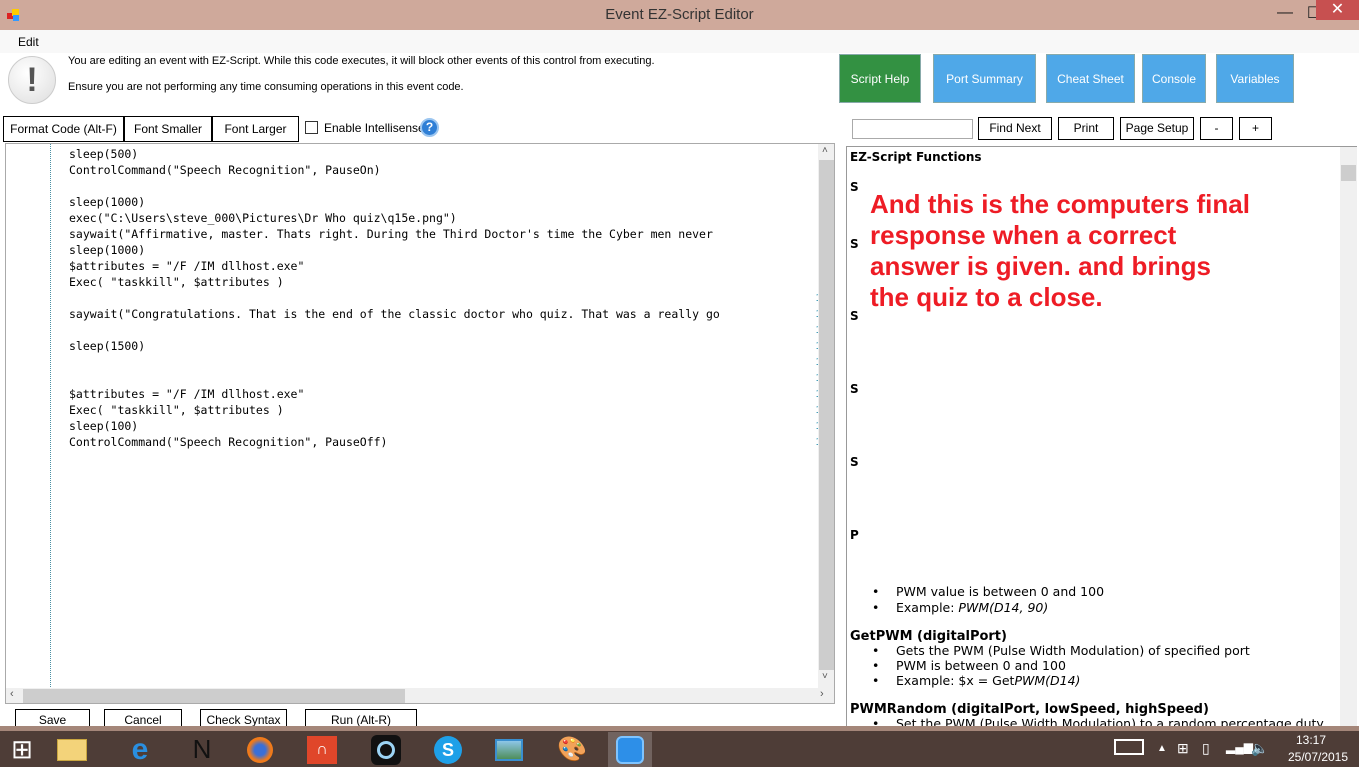 The width and height of the screenshot is (1359, 767). Describe the element at coordinates (1060, 204) in the screenshot. I see `annotation-line: And this is the computers final` at that location.